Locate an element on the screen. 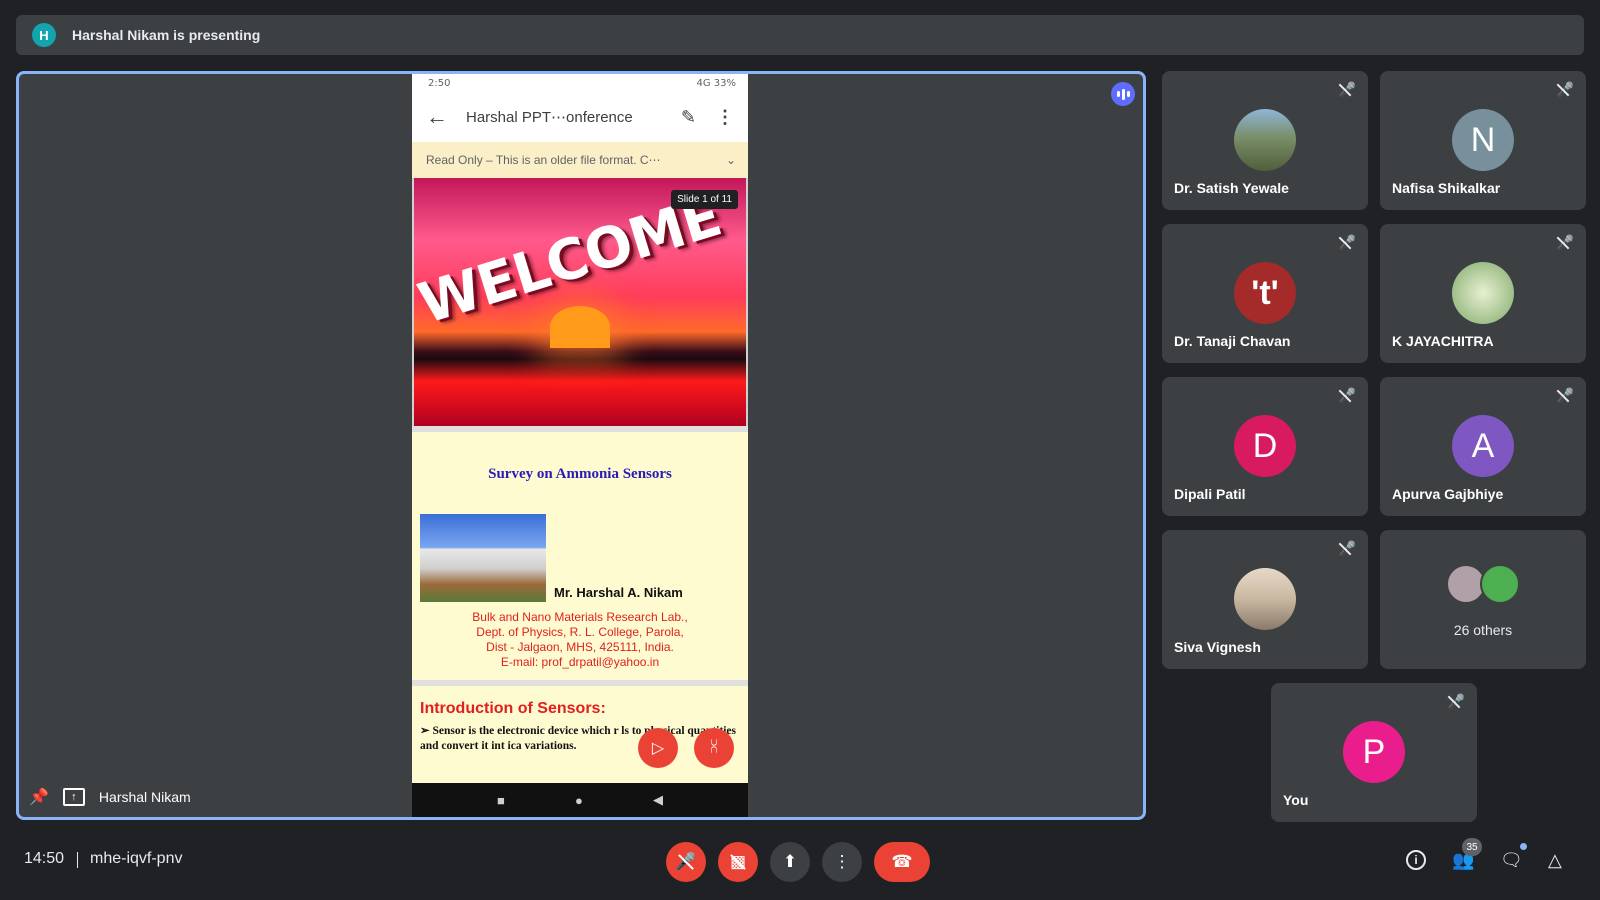 This screenshot has height=900, width=1600. survey-title: Survey on Ammonia Sensors is located at coordinates (580, 474).